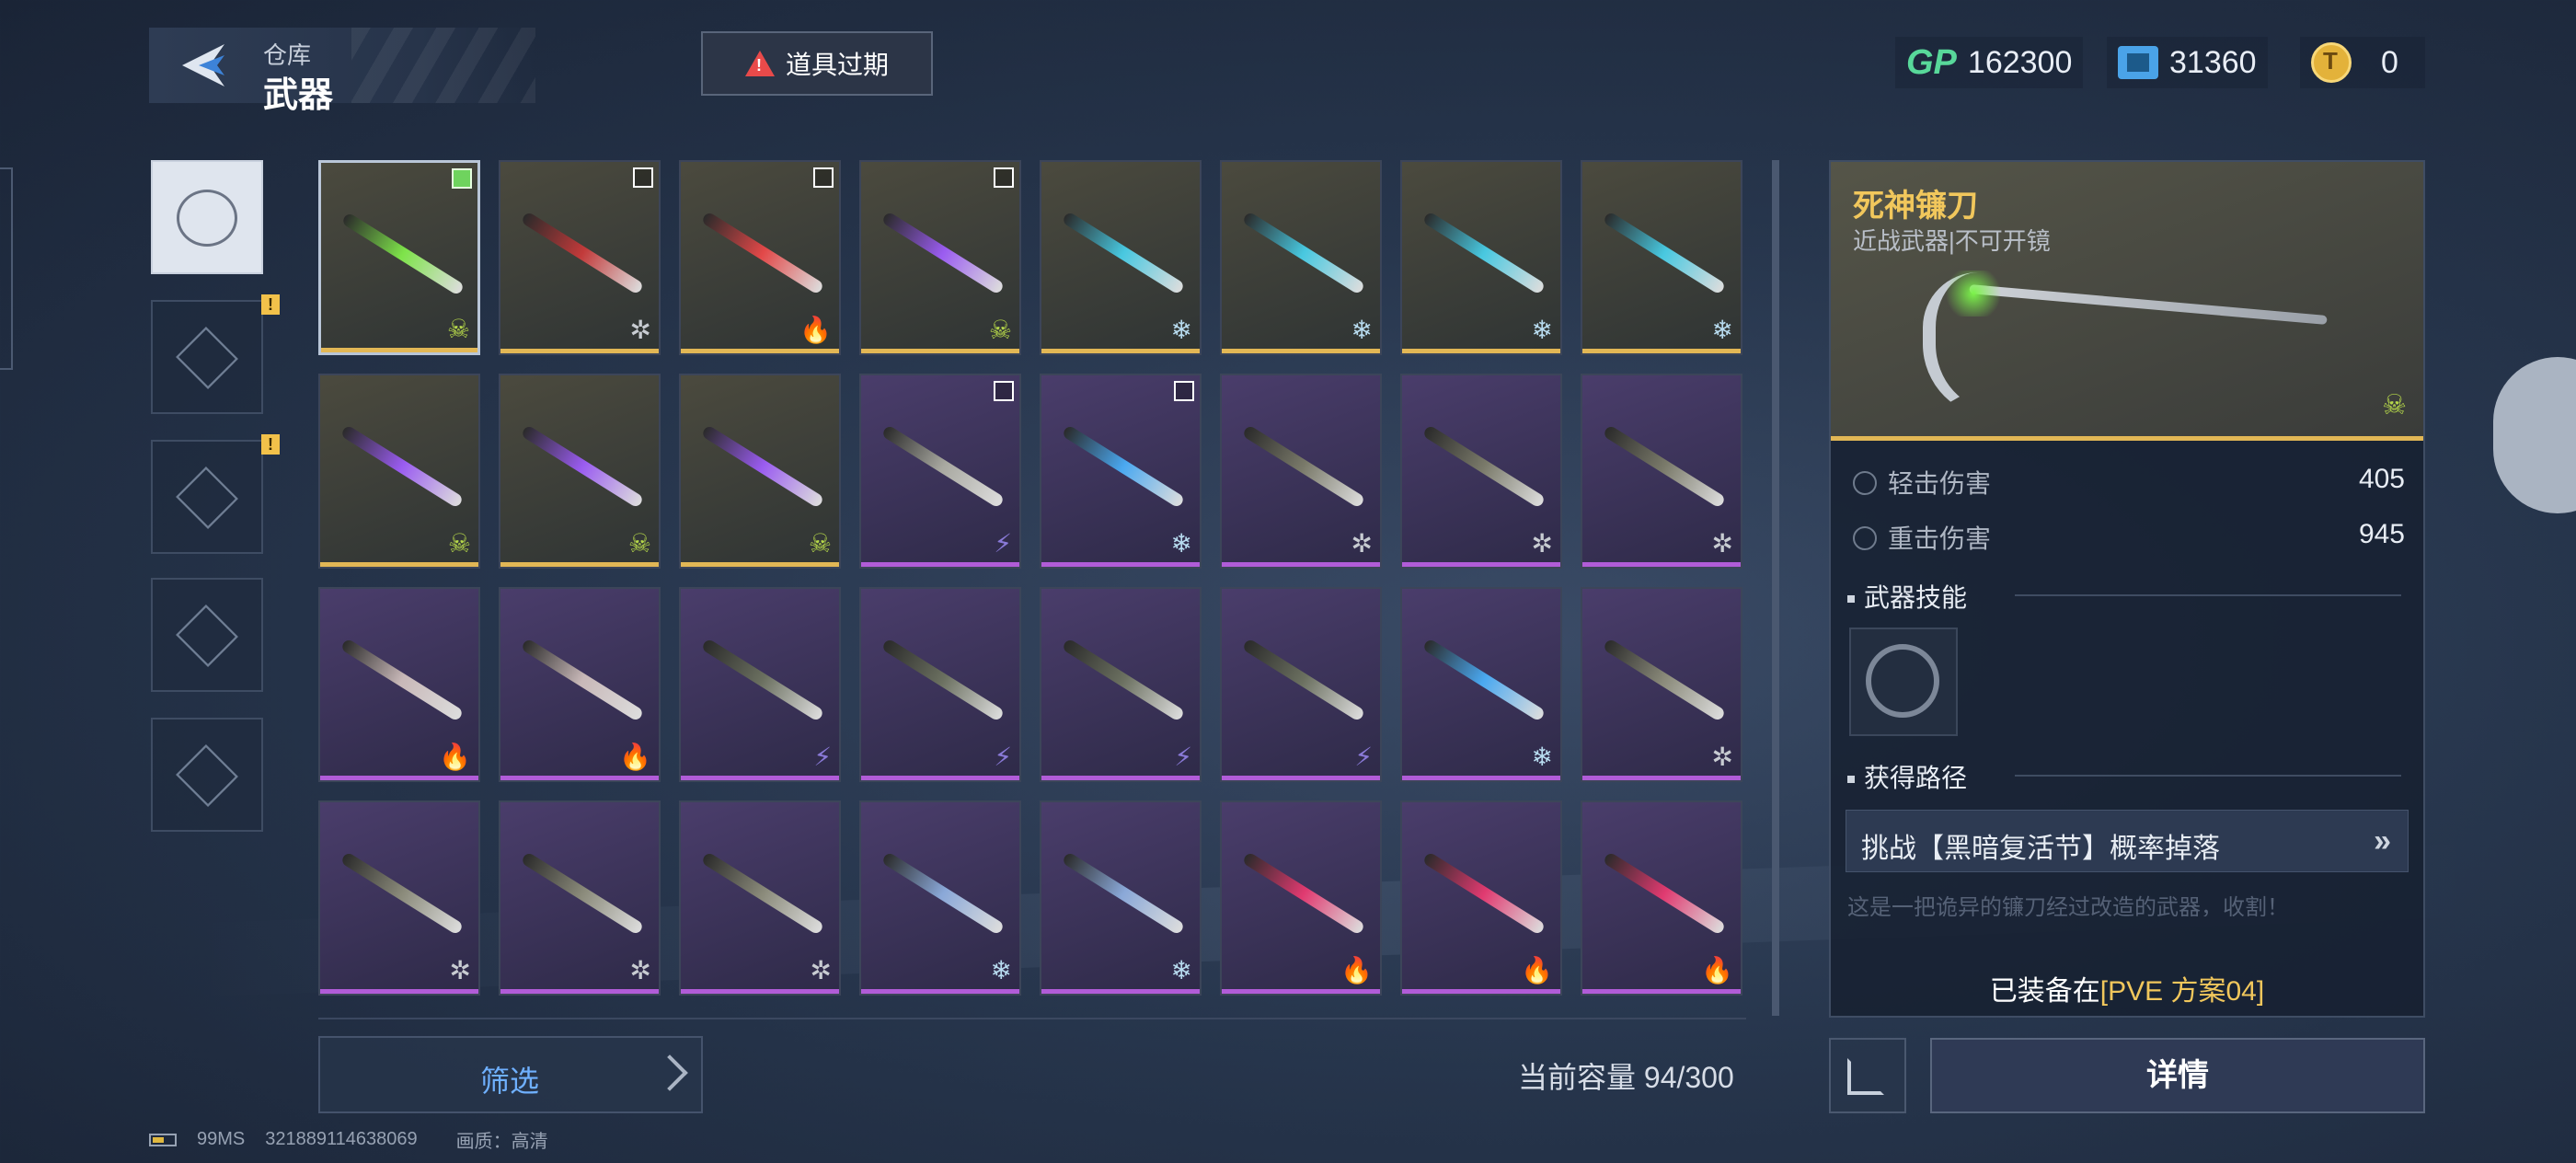 The image size is (2576, 1163). Describe the element at coordinates (2177, 1076) in the screenshot. I see `details-button: 详情` at that location.